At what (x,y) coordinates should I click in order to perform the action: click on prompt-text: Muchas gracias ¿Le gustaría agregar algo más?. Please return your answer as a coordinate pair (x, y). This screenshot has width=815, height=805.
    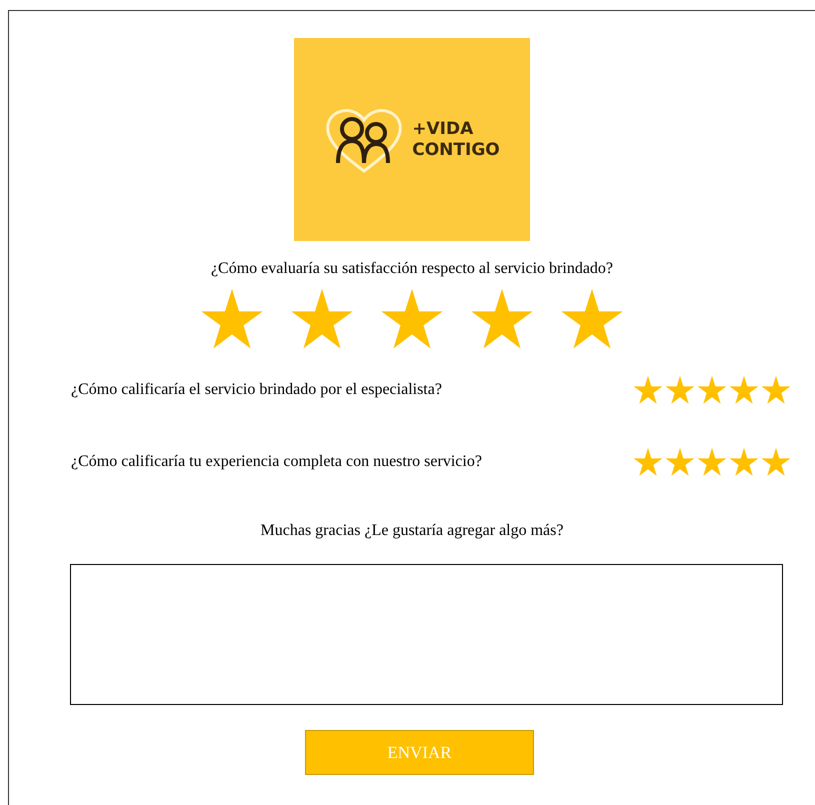
    Looking at the image, I should click on (412, 531).